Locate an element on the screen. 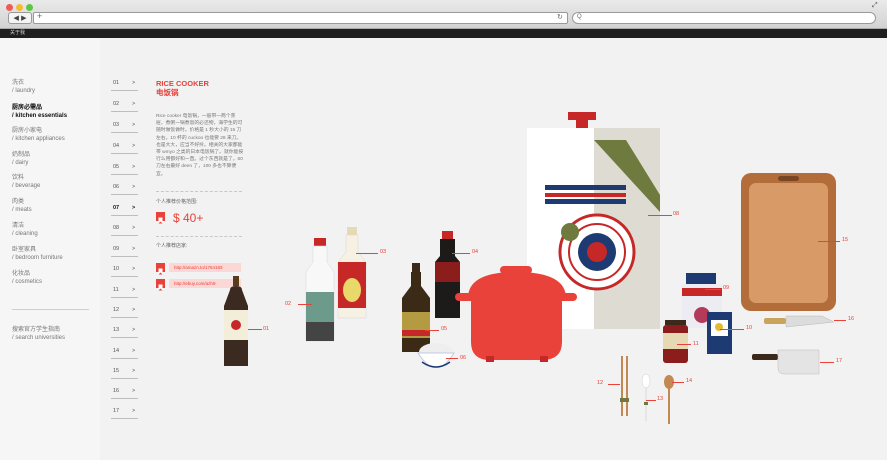 The image size is (887, 460). item-label-12: 12 is located at coordinates (600, 383).